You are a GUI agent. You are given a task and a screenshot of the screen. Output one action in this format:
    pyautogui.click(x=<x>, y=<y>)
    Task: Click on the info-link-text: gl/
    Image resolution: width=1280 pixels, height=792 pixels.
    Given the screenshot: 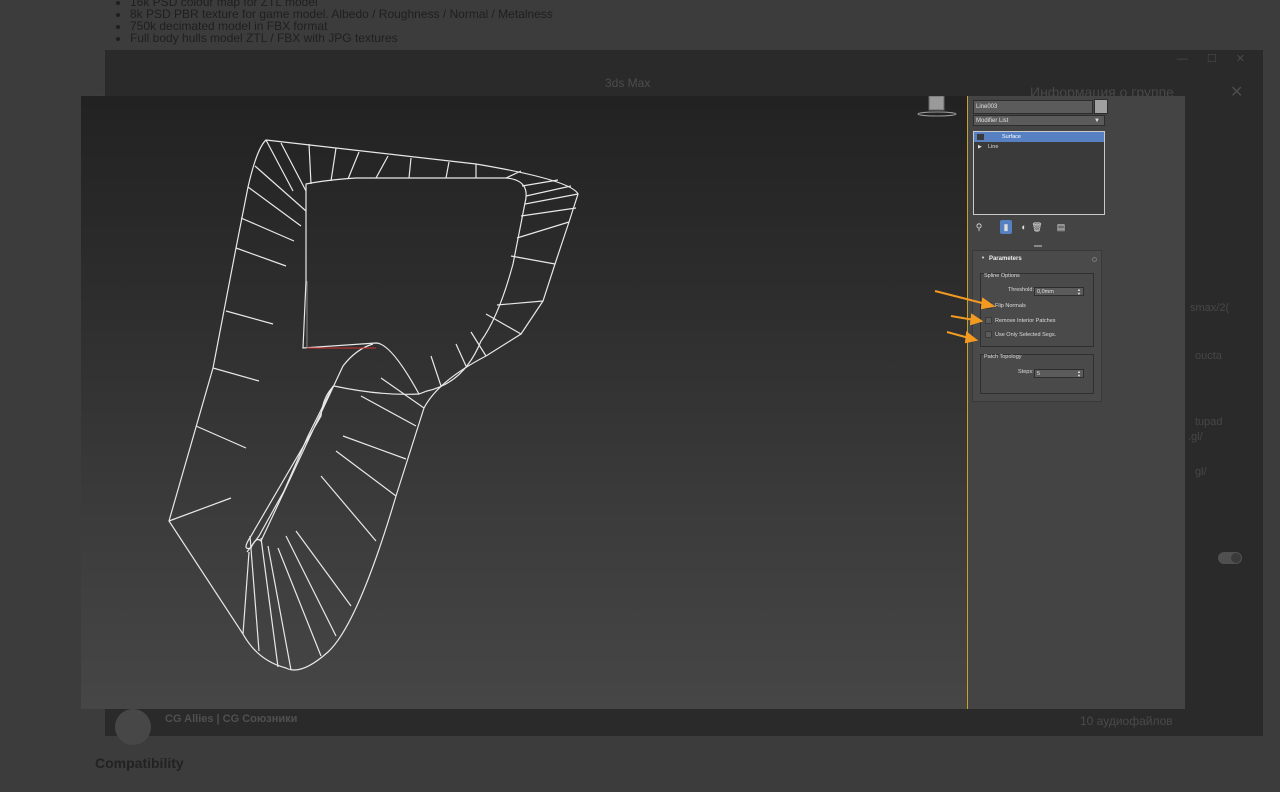 What is the action you would take?
    pyautogui.click(x=1201, y=472)
    